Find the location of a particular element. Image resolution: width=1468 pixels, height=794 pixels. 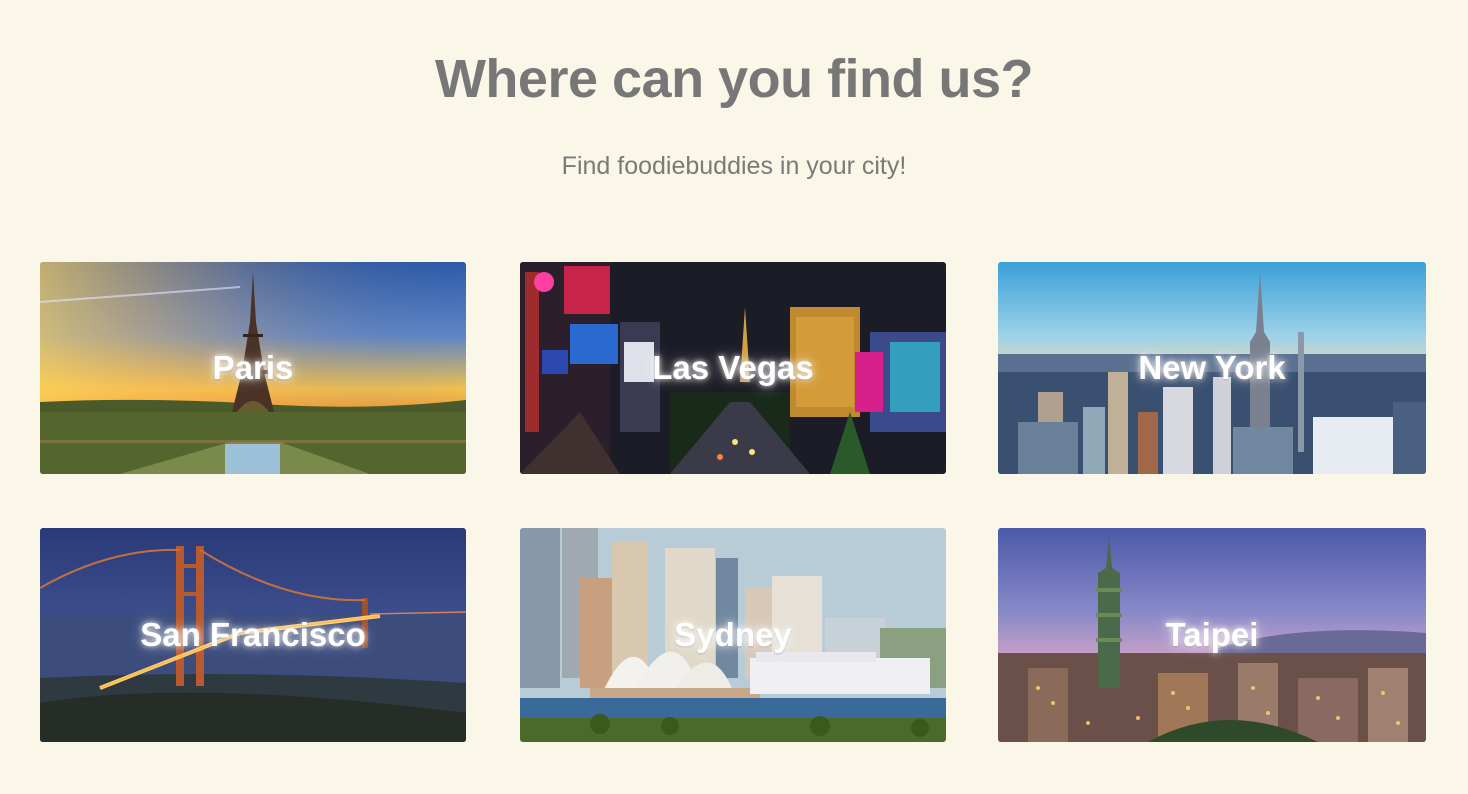

city-card-sydney: Sydney is located at coordinates (733, 635).